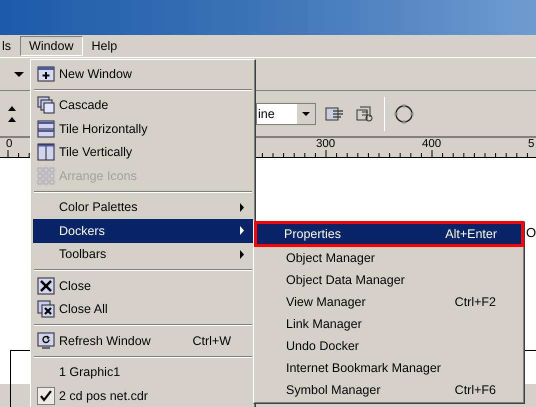  I want to click on menu-item: Symbol Manager Ctrl+F6, so click(389, 390).